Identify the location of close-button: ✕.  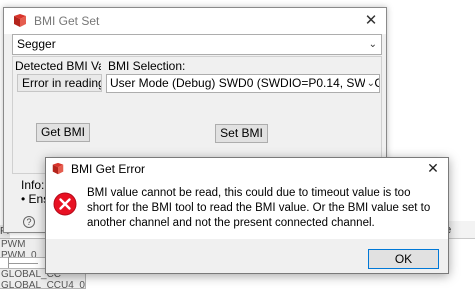
(371, 21).